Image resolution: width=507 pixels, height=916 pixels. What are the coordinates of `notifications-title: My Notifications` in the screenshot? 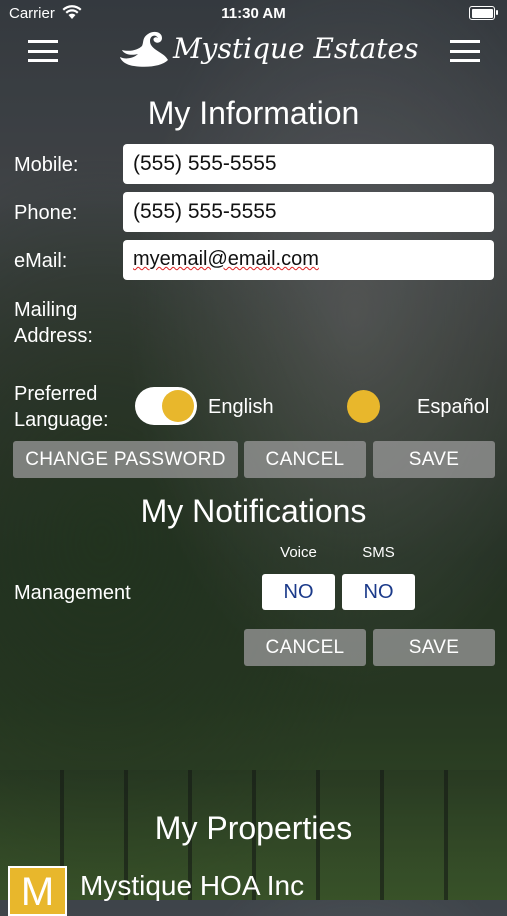 It's located at (253, 511).